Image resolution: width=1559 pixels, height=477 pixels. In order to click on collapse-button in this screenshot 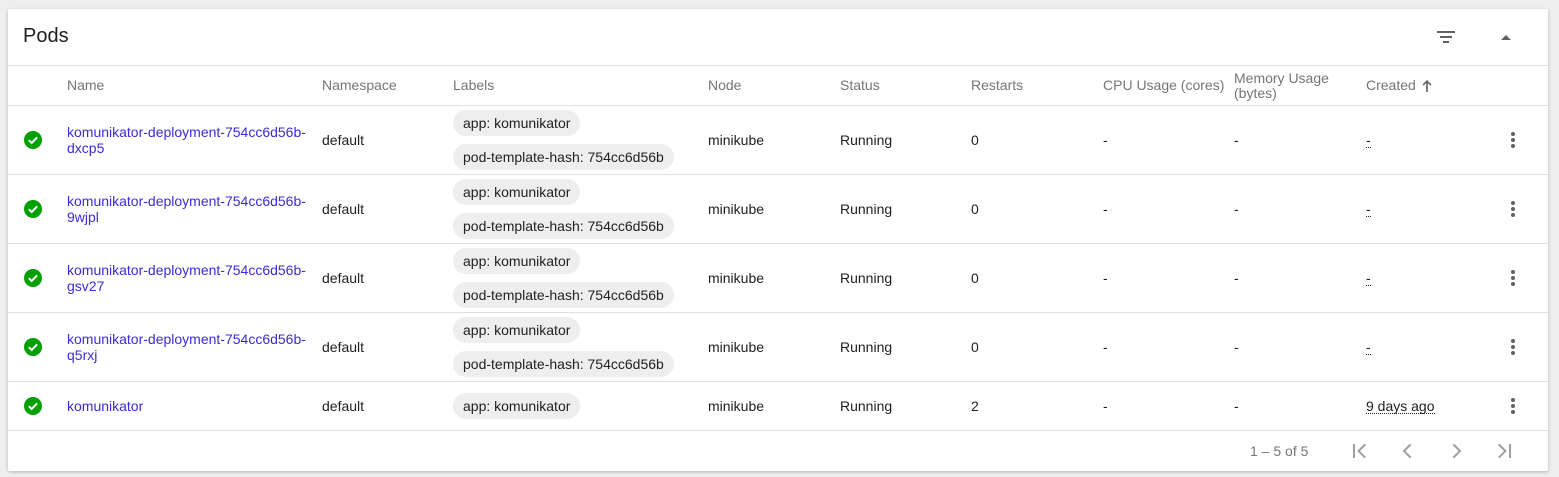, I will do `click(1506, 37)`.